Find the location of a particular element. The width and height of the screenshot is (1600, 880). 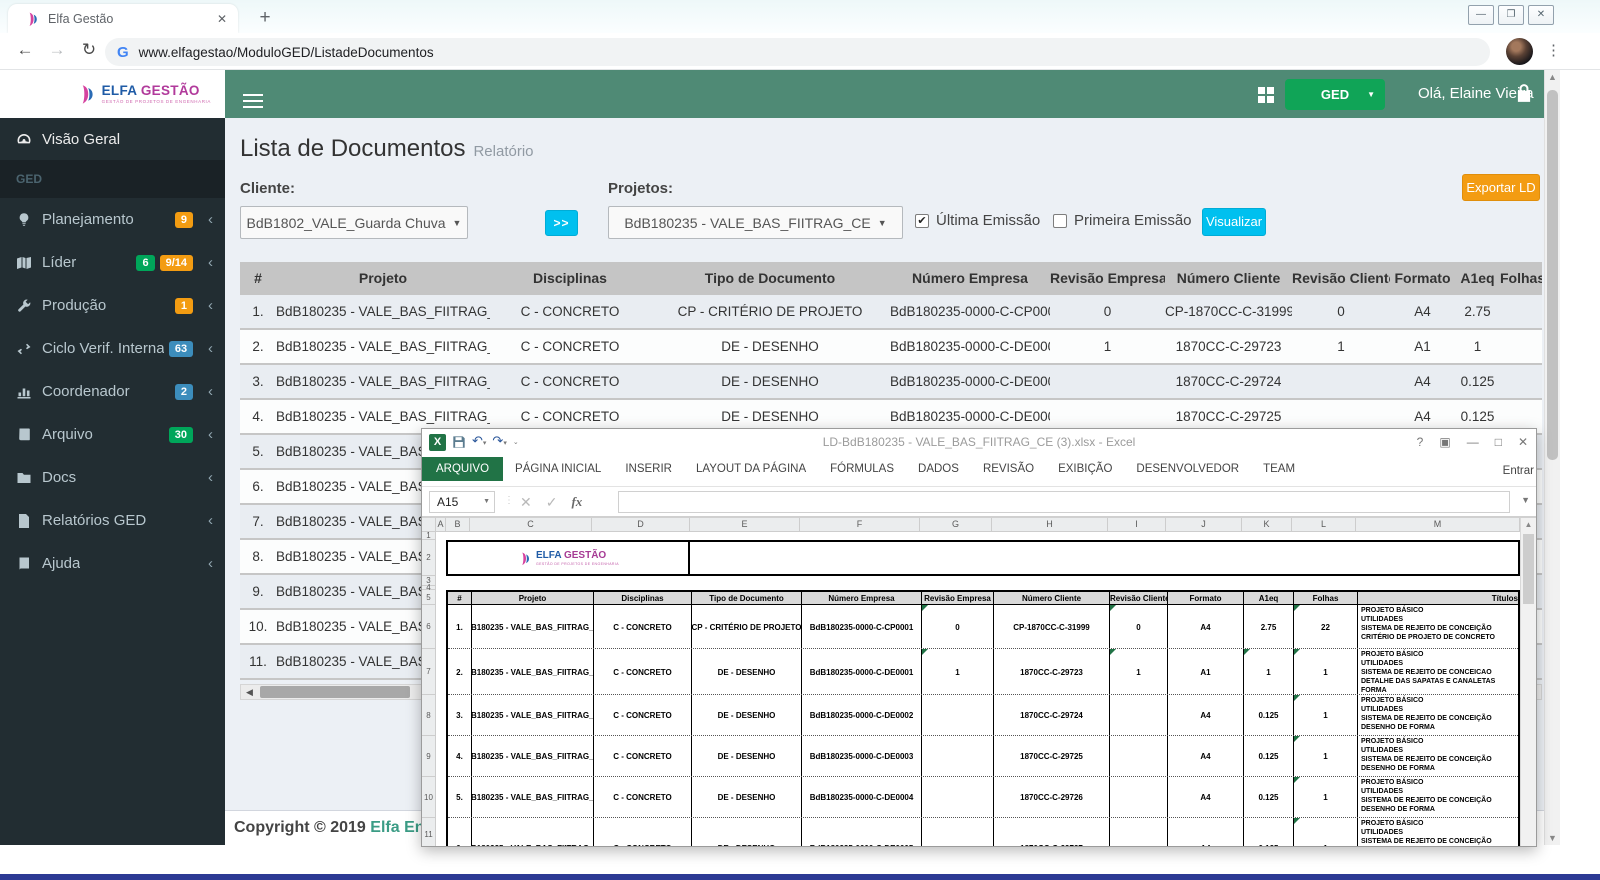

sheet-cell: CP - CRITÉRIO DE PROJETO is located at coordinates (747, 626).